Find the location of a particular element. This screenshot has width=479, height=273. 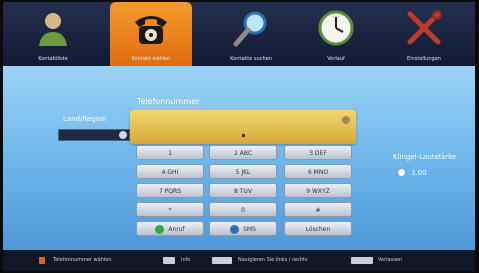

info-key-icon is located at coordinates (169, 260).